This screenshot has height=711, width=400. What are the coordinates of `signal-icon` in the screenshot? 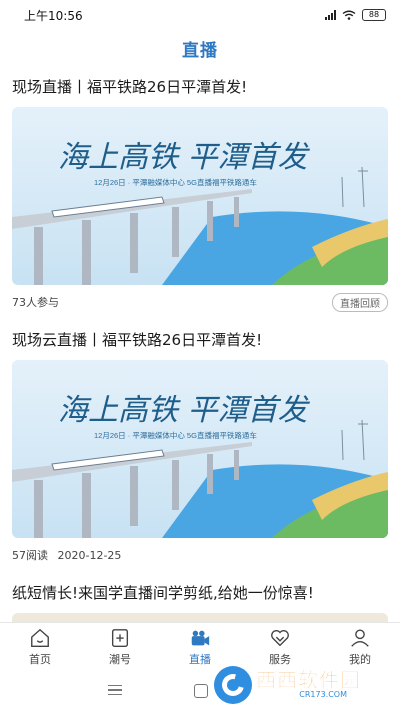 It's located at (330, 15).